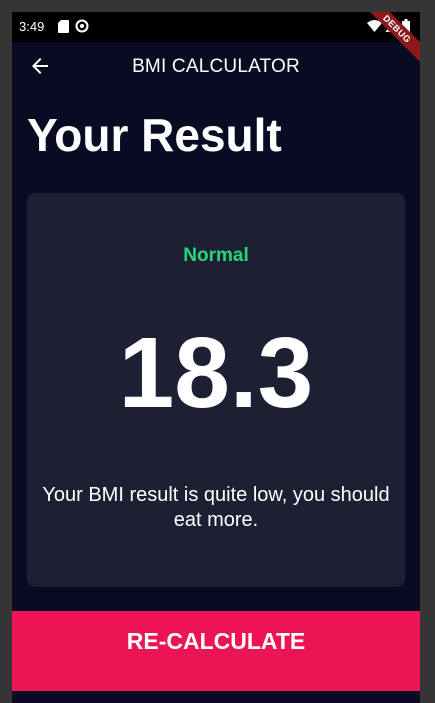  Describe the element at coordinates (216, 651) in the screenshot. I see `recalculate-button: RE-CALCULATE` at that location.